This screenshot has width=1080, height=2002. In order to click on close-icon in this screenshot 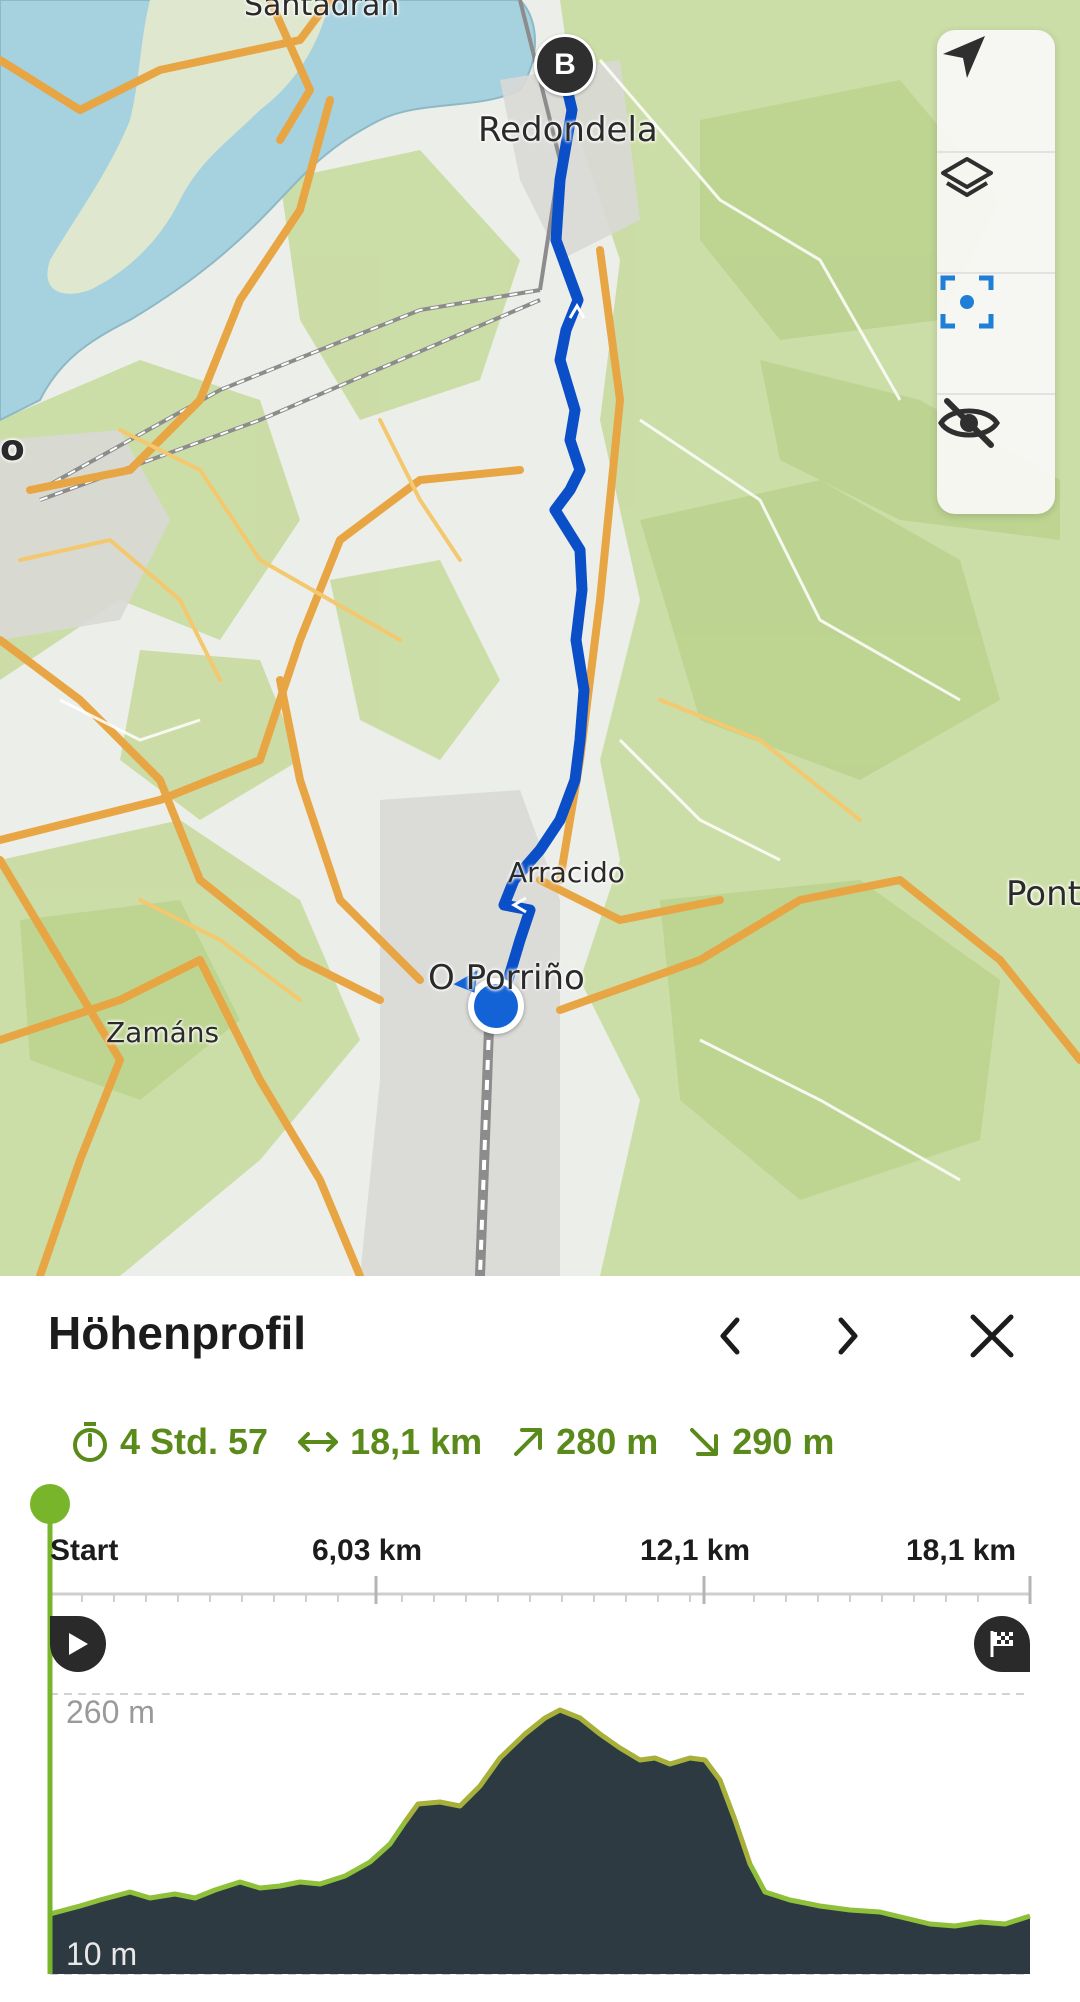, I will do `click(992, 1336)`.